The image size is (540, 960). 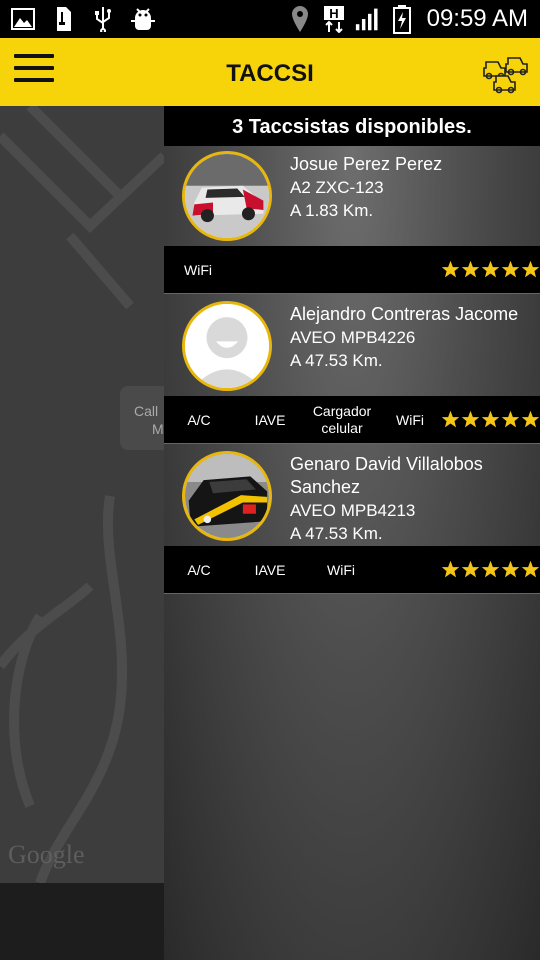 What do you see at coordinates (337, 187) in the screenshot?
I see `driver-car: A2 ZXC-123` at bounding box center [337, 187].